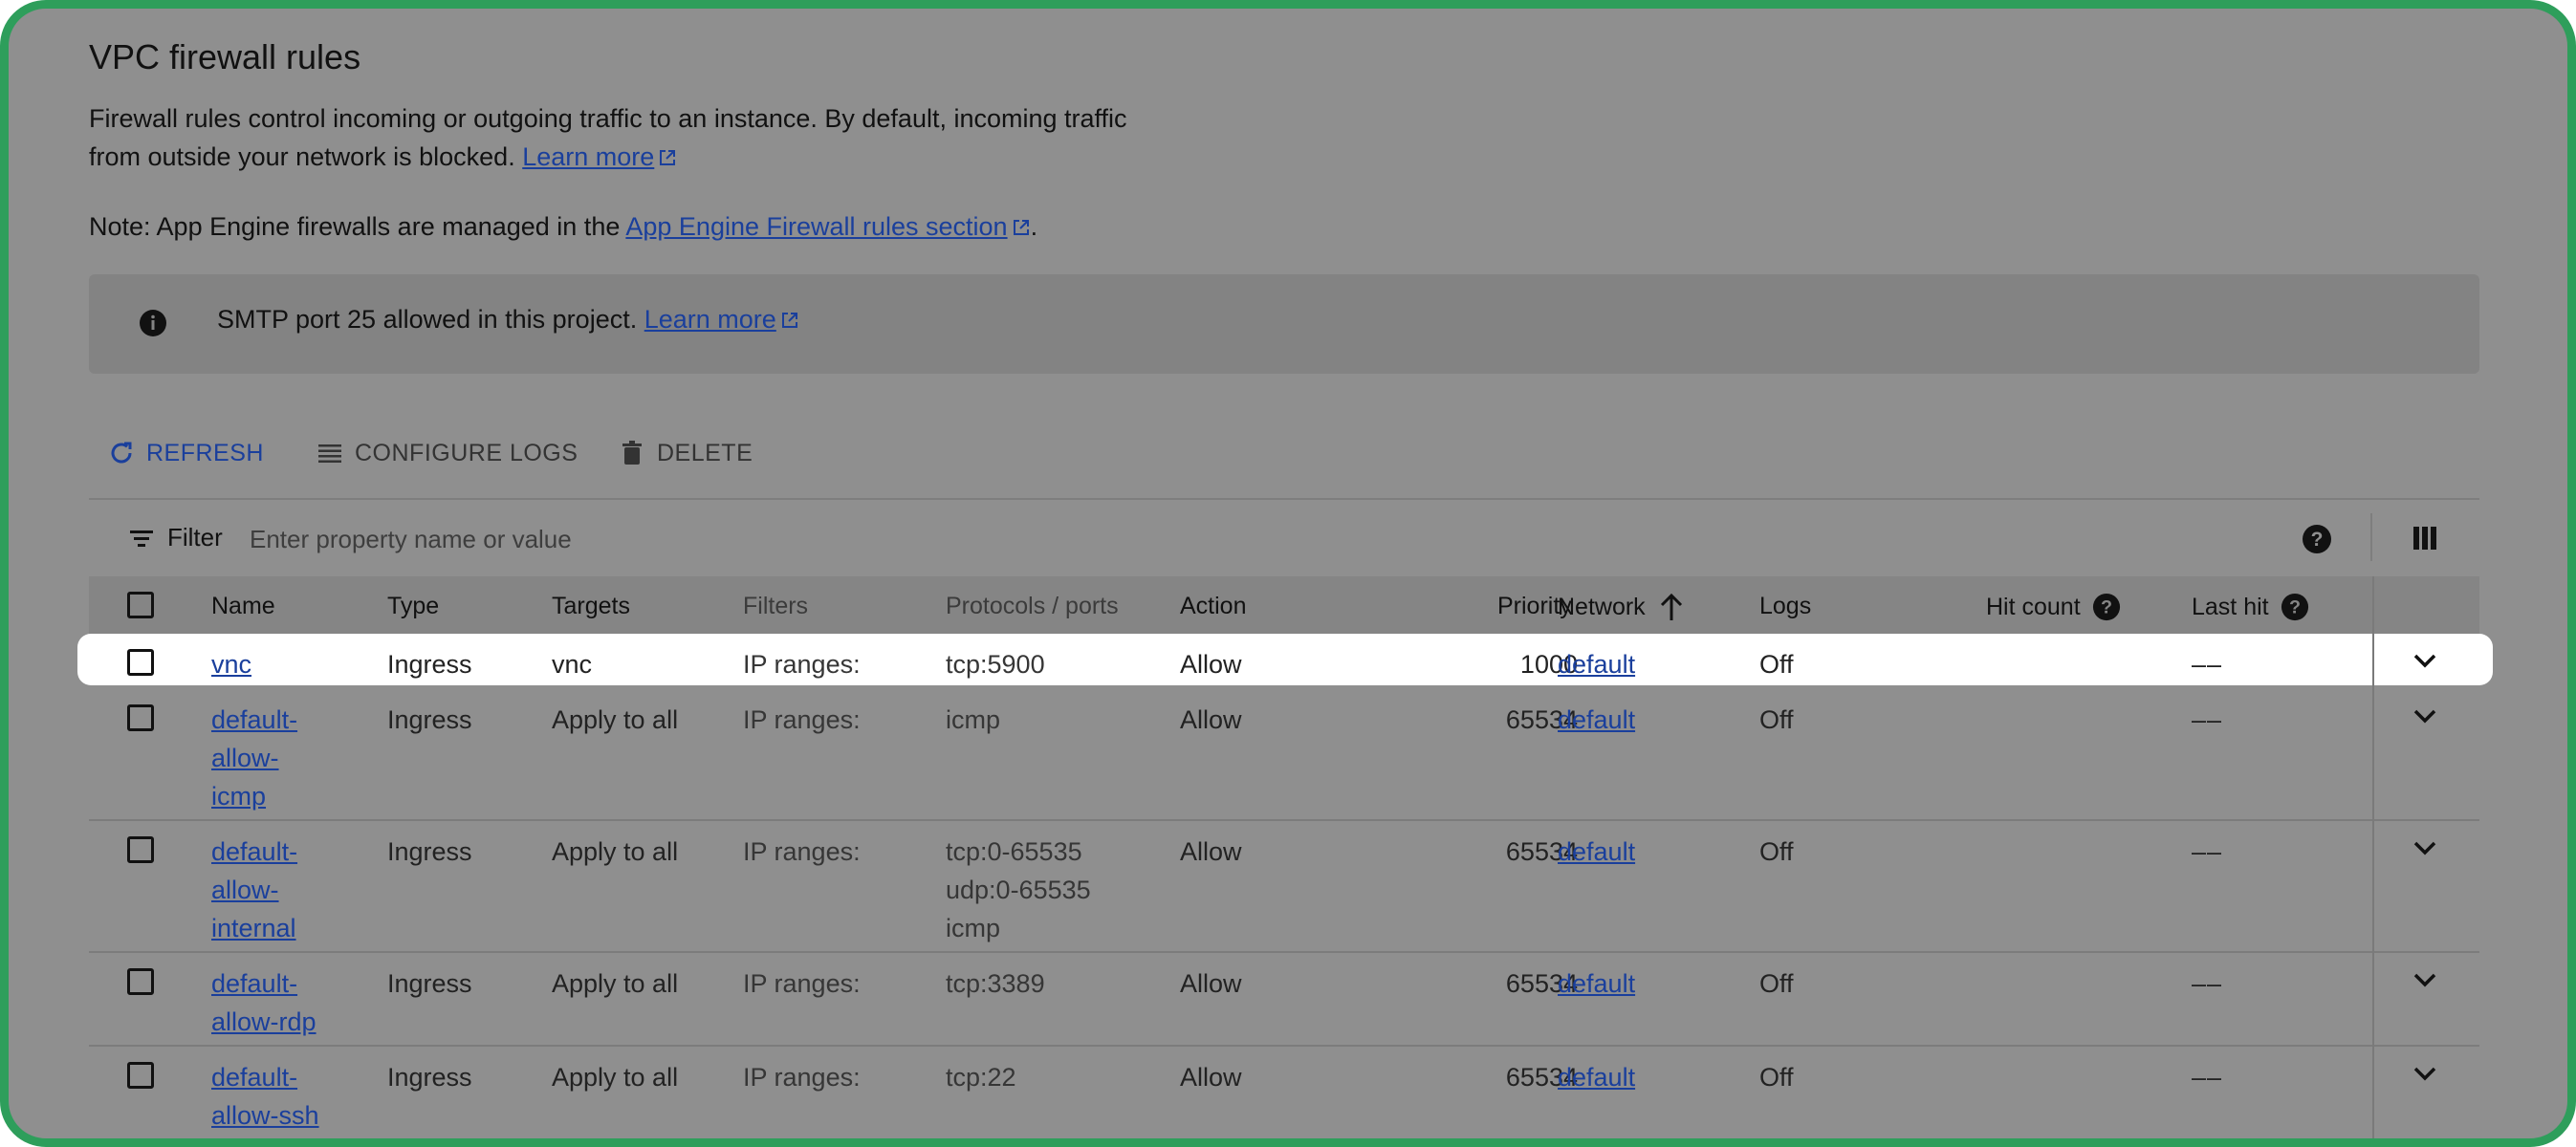  I want to click on rule-name-link: default-allow-icmp, so click(254, 758).